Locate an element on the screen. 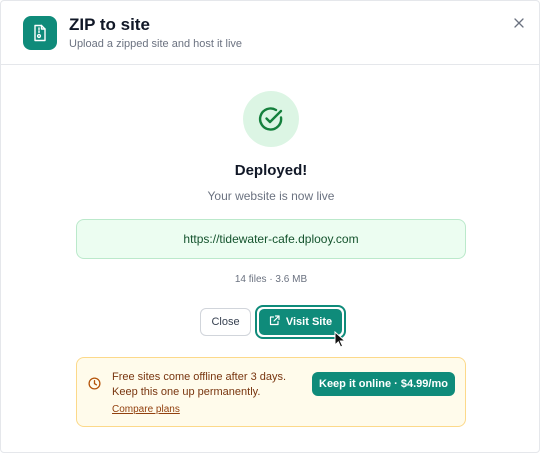 This screenshot has height=453, width=540. site-url: https://tidewater-cafe.dplooy.com is located at coordinates (271, 239).